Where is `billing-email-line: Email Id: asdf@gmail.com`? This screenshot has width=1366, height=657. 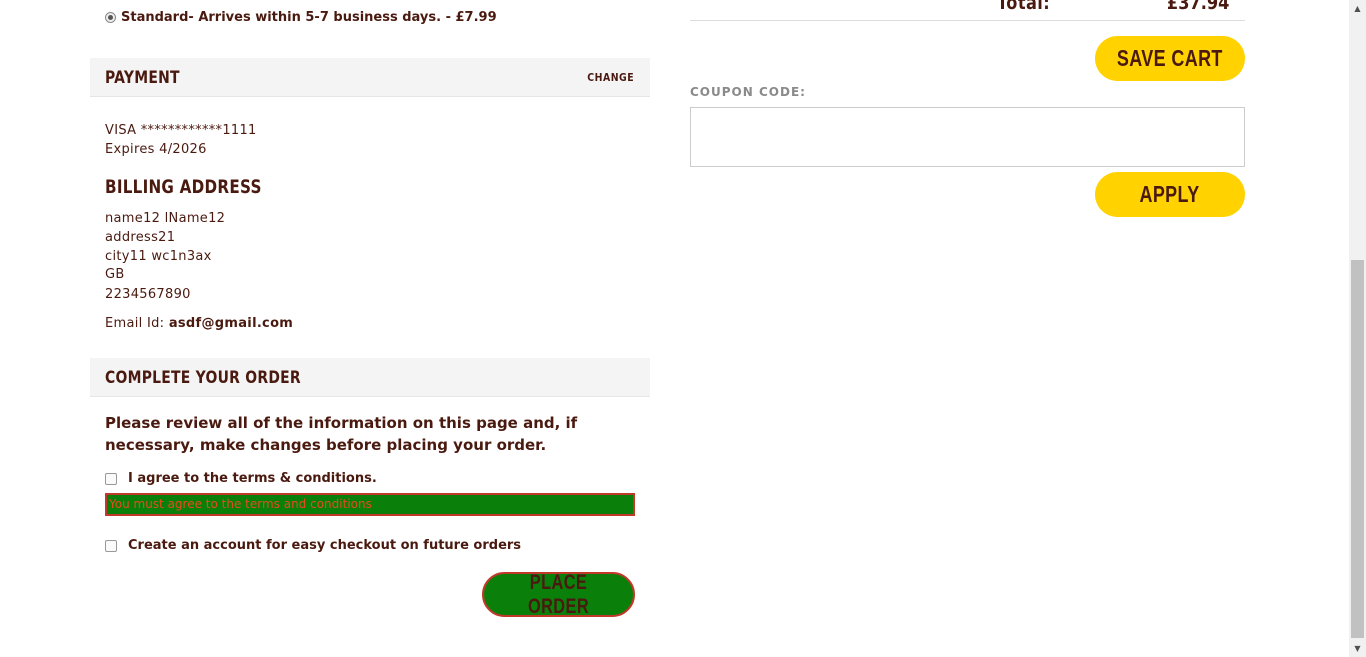 billing-email-line: Email Id: asdf@gmail.com is located at coordinates (199, 323).